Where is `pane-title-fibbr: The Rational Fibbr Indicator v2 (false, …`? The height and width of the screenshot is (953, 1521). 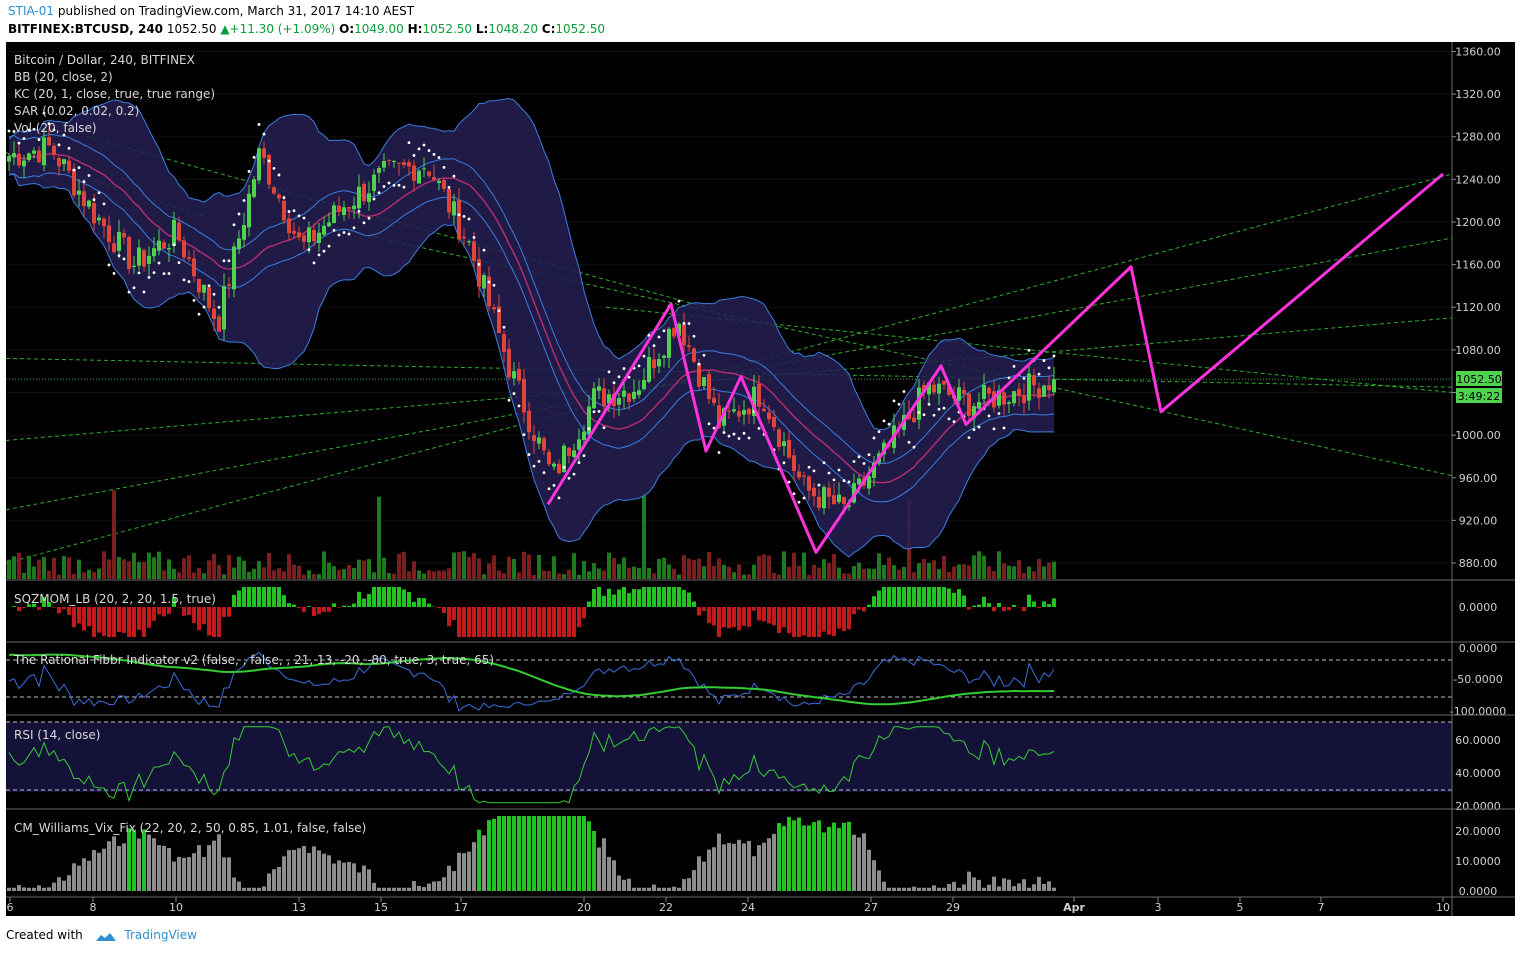 pane-title-fibbr: The Rational Fibbr Indicator v2 (false, … is located at coordinates (253, 660).